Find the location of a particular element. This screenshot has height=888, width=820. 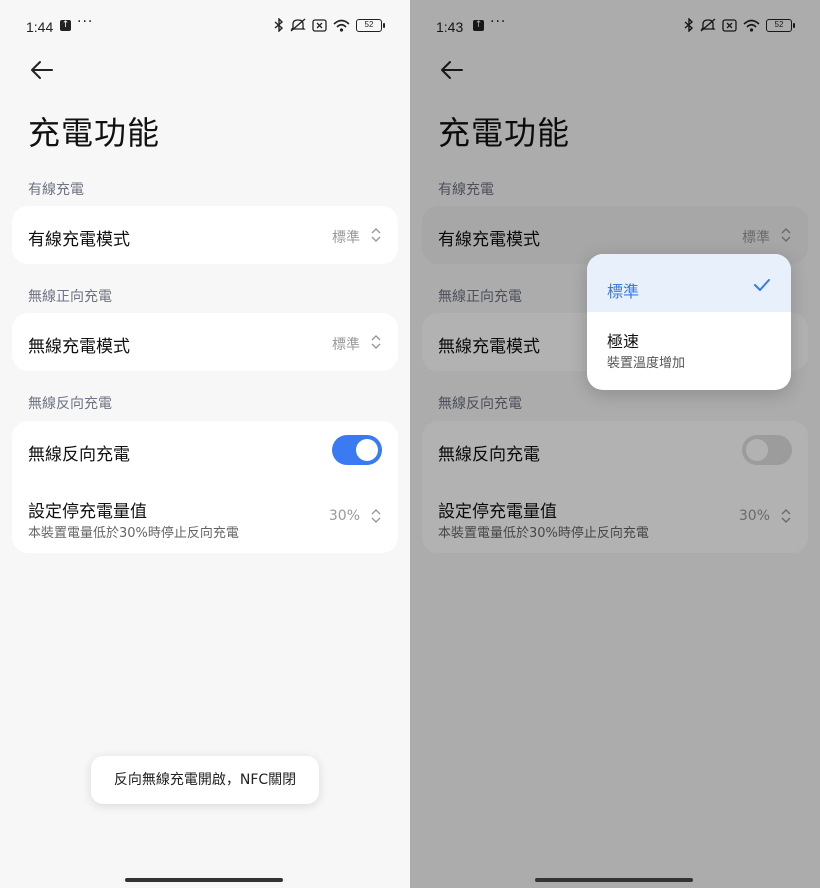

row-sublabel: 本裝置電量低於30%時停止反向充電 is located at coordinates (133, 533).